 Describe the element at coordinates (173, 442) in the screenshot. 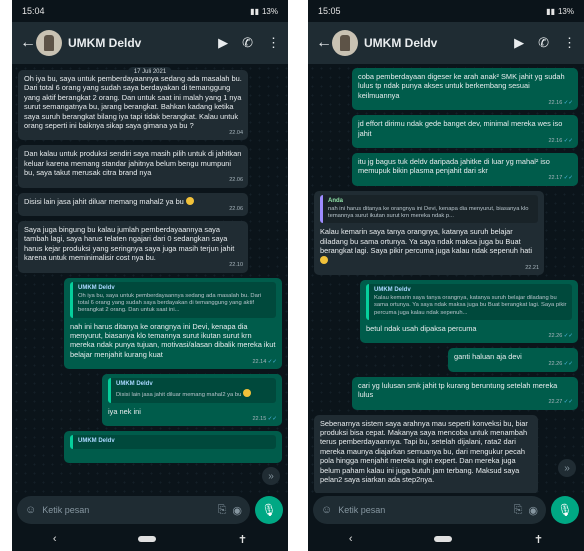

I see `quoted-message: UMKM Deldv` at that location.